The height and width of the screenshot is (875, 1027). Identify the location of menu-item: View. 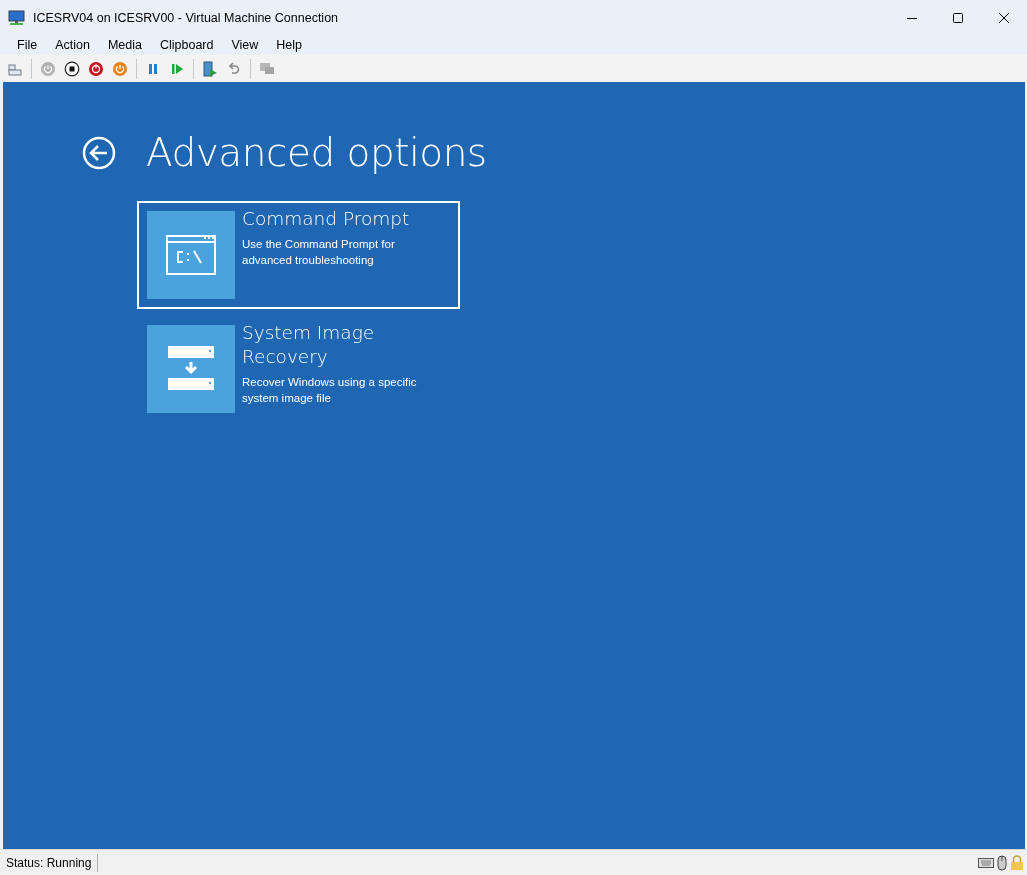
(245, 45).